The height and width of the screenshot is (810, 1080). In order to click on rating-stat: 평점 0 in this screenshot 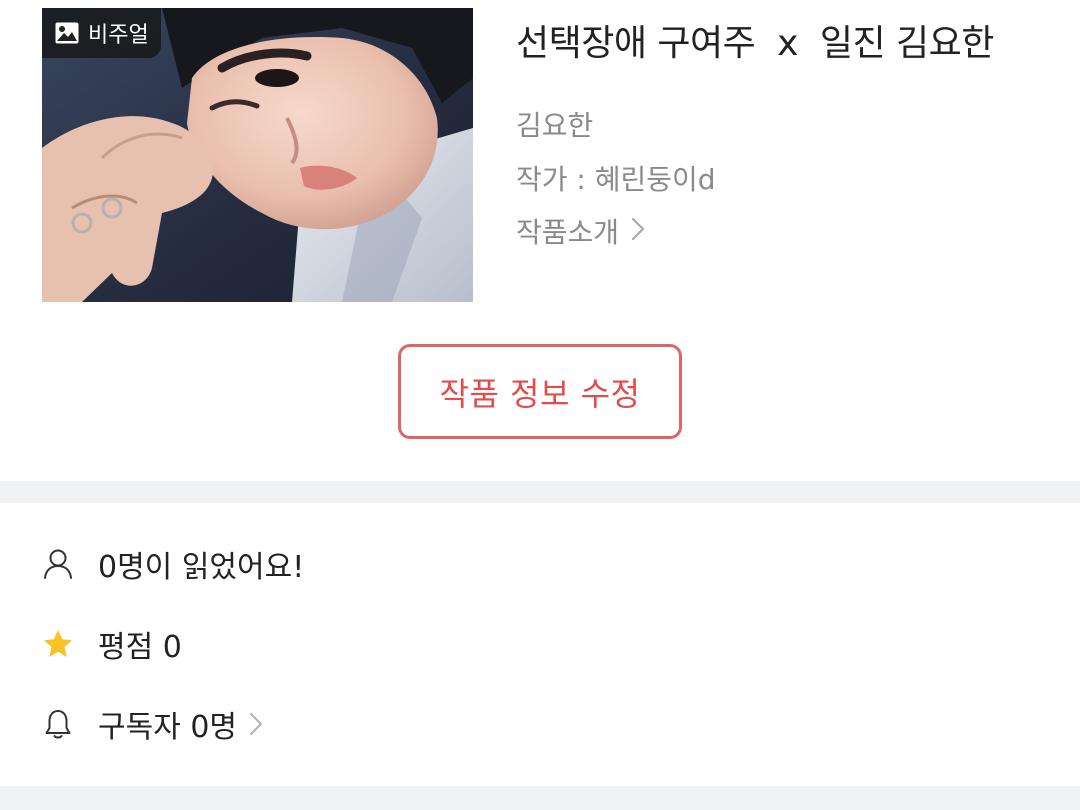, I will do `click(112, 644)`.